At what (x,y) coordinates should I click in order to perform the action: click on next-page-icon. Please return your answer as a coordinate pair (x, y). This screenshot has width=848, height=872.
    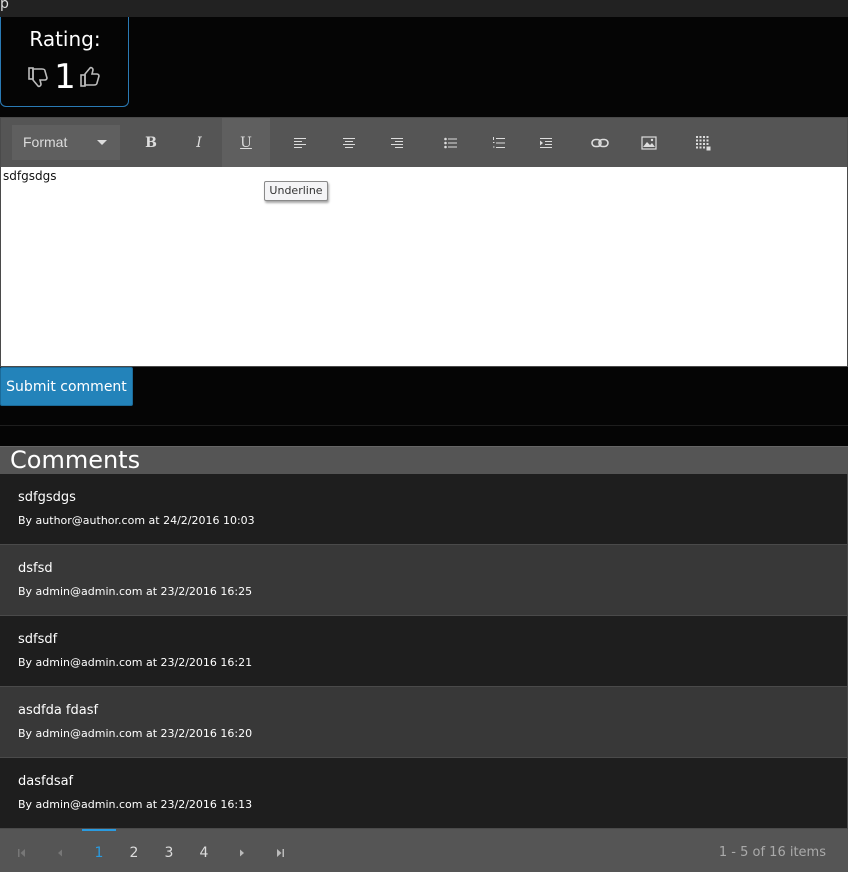
    Looking at the image, I should click on (242, 853).